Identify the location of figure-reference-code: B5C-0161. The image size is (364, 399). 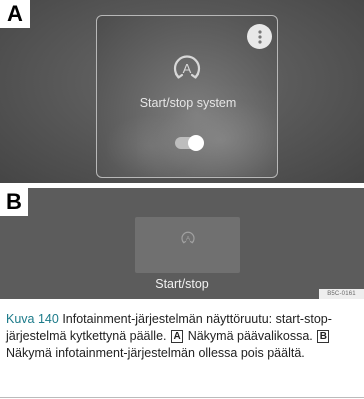
(341, 294).